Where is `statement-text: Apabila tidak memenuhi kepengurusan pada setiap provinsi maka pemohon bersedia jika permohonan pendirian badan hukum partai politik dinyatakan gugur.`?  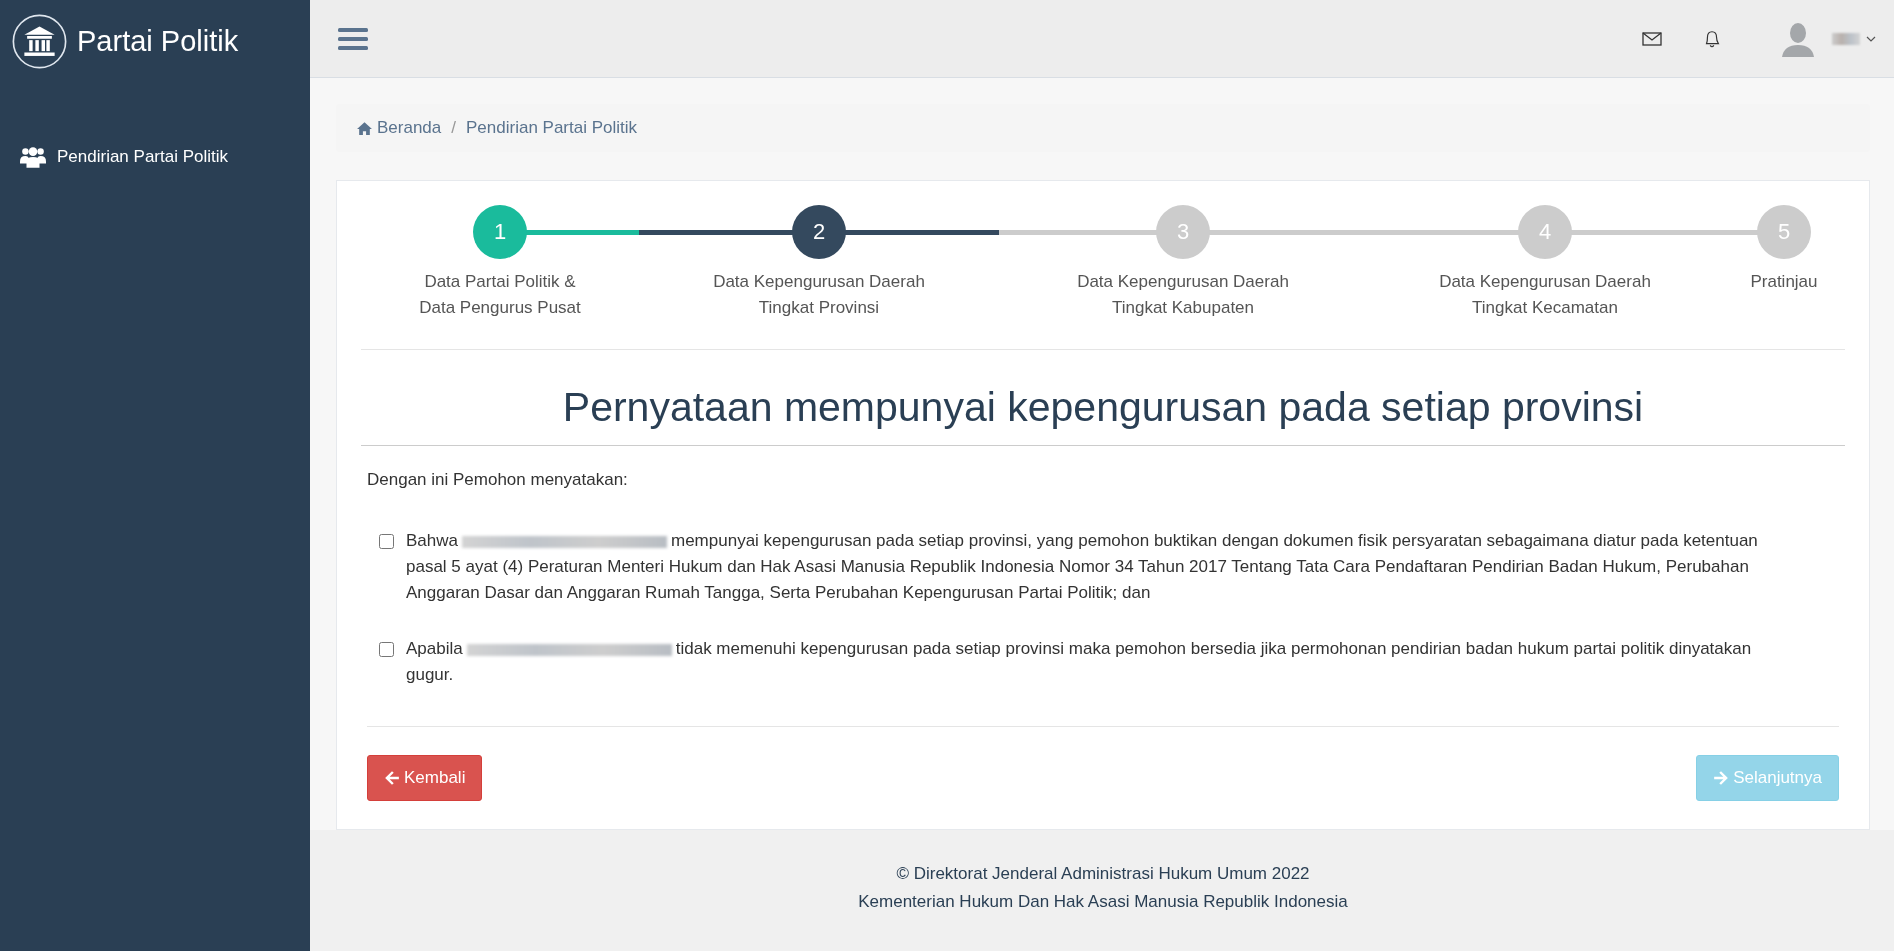 statement-text: Apabila tidak memenuhi kepengurusan pada setiap provinsi maka pemohon bersedia jika permohonan pendirian badan hukum partai politik dinyatakan gugur. is located at coordinates (1079, 662).